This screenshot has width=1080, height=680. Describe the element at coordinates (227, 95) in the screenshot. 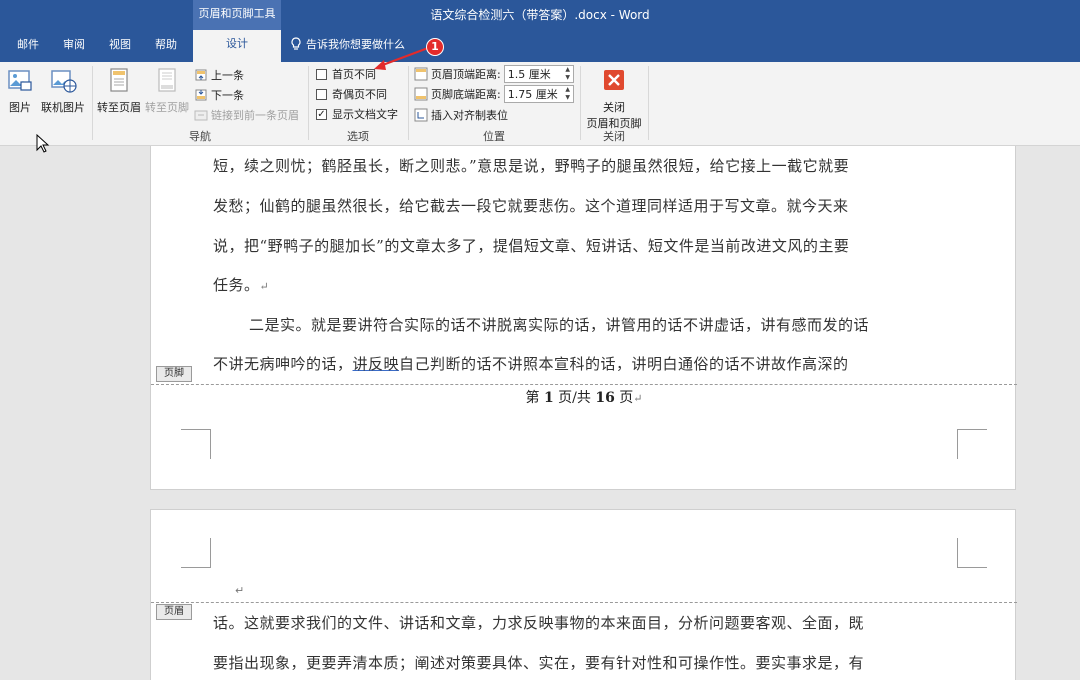

I see `next-label: 下一条` at that location.